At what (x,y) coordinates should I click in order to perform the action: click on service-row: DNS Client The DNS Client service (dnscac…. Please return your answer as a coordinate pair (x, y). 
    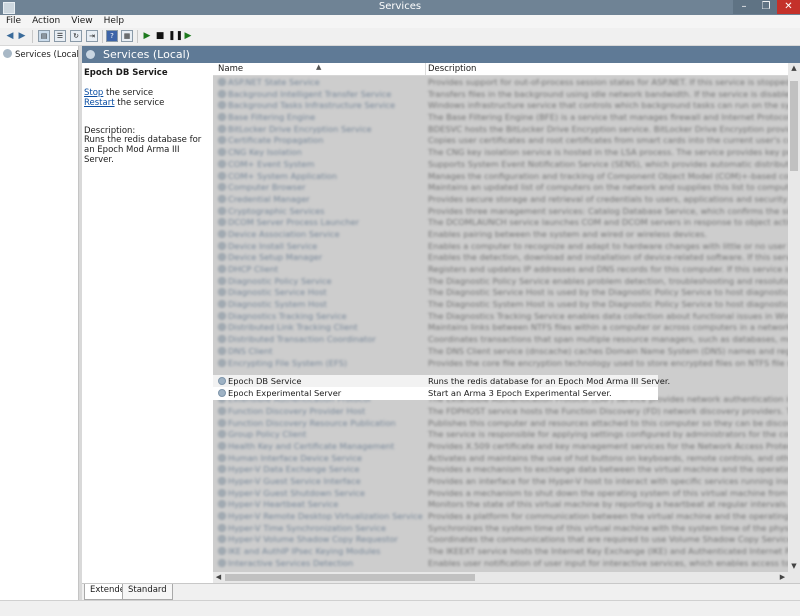
    Looking at the image, I should click on (500, 351).